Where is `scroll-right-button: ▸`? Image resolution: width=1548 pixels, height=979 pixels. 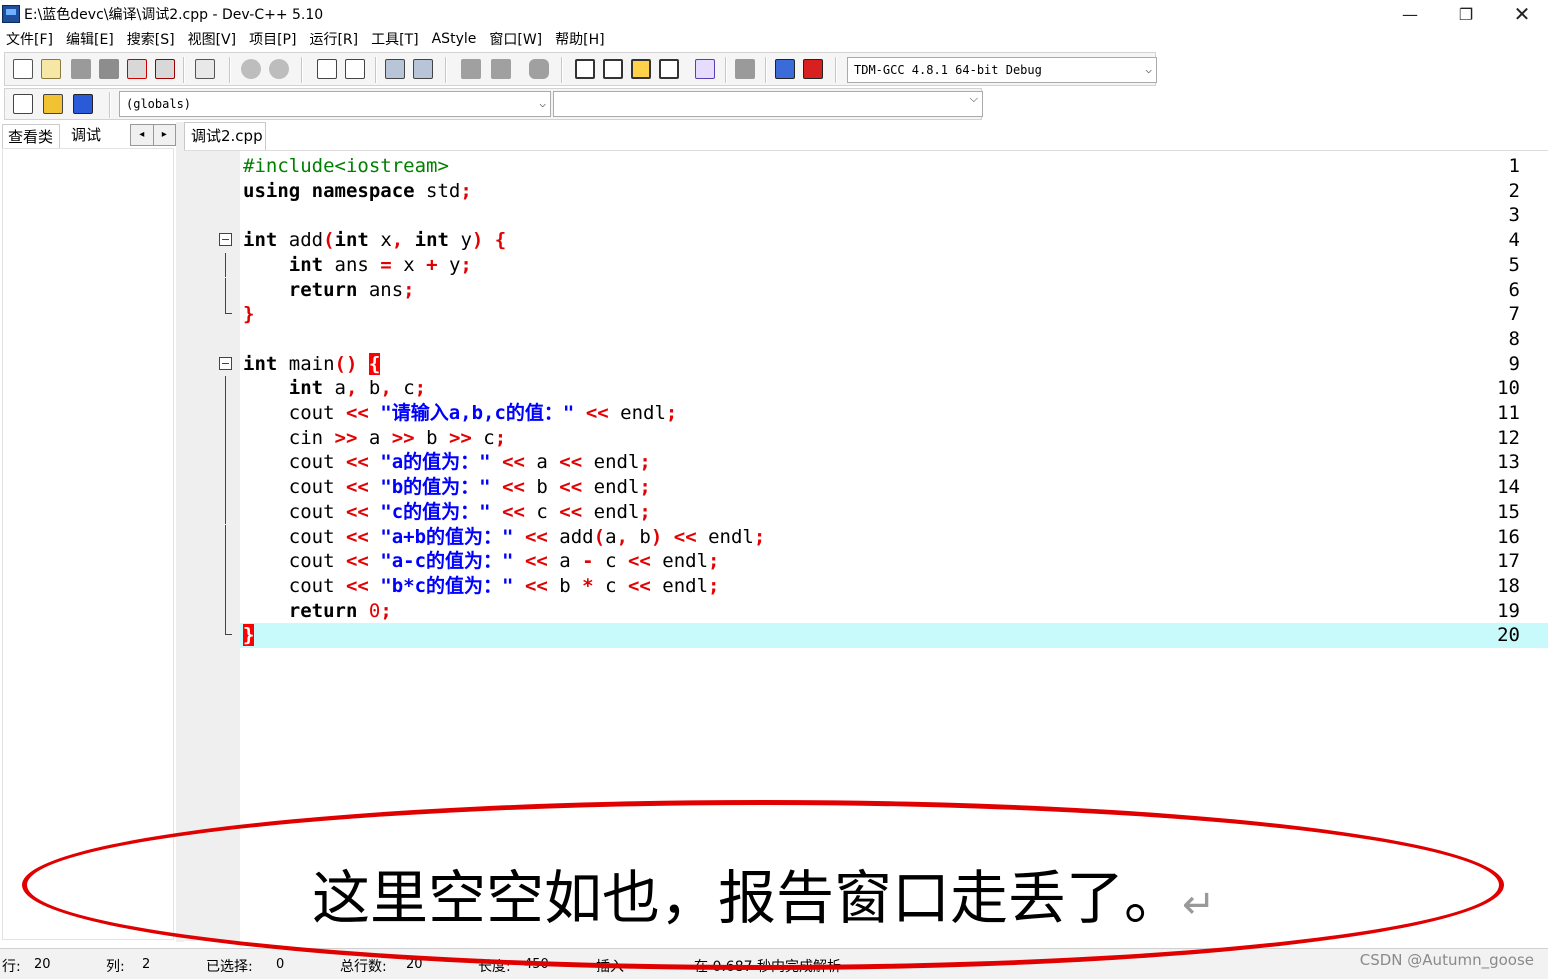 scroll-right-button: ▸ is located at coordinates (165, 135).